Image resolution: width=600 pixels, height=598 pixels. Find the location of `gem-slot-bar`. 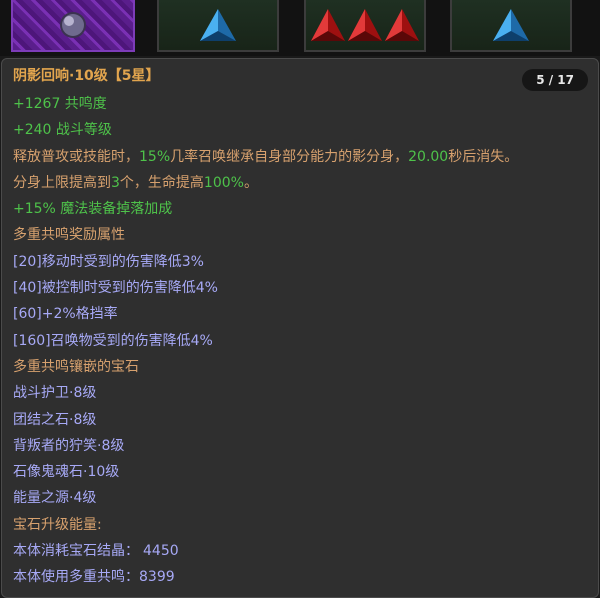

gem-slot-bar is located at coordinates (300, 28).